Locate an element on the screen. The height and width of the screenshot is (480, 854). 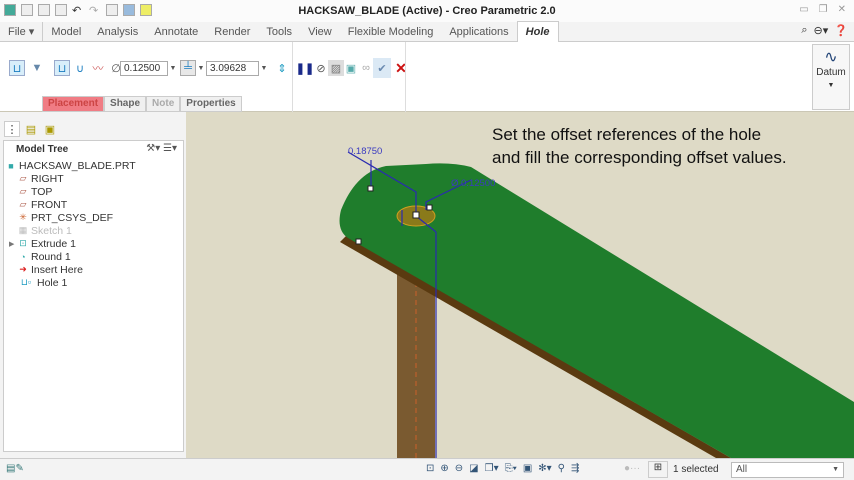
ok-checkmark-icon: ✔ is located at coordinates (382, 68).